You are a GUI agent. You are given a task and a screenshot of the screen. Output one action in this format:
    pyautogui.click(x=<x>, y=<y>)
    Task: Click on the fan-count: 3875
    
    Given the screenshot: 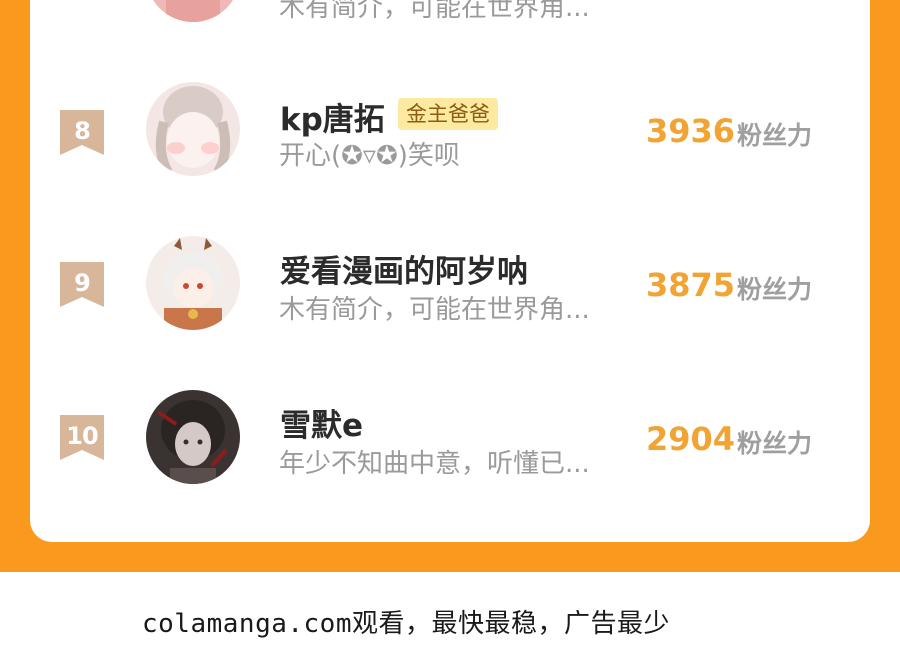 What is the action you would take?
    pyautogui.click(x=691, y=285)
    